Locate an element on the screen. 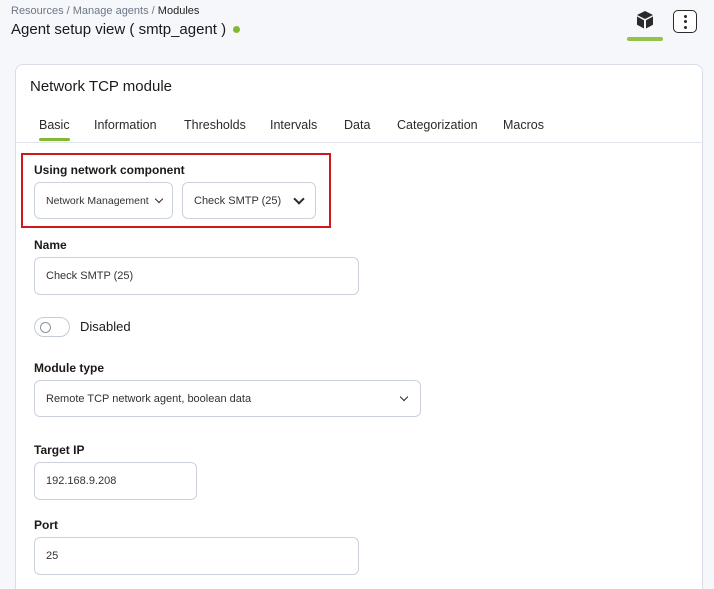 The width and height of the screenshot is (714, 589). breadcrumb-item-resources: Resources is located at coordinates (37, 11).